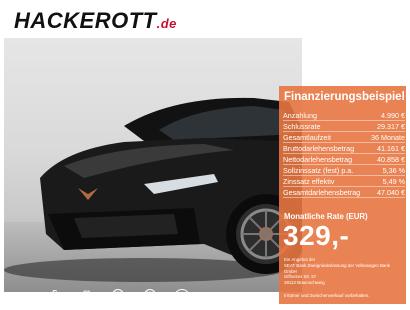  I want to click on row-value: 40.858 €, so click(391, 159).